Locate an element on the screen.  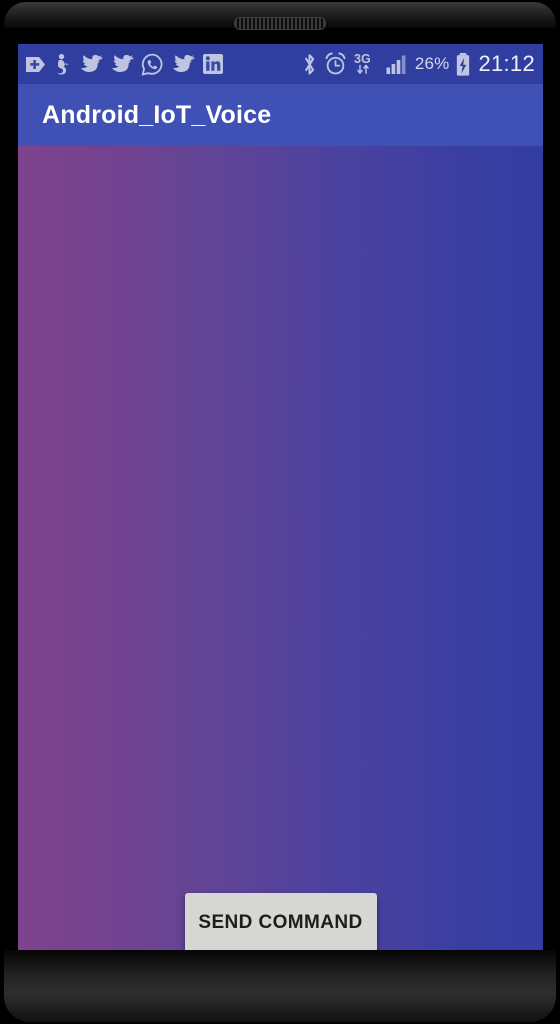
add-tag-icon is located at coordinates (35, 64).